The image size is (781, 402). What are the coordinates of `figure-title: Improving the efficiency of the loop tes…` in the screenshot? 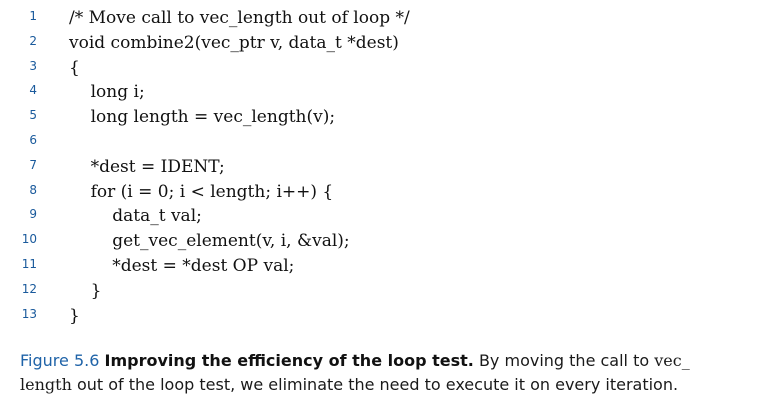 It's located at (289, 360).